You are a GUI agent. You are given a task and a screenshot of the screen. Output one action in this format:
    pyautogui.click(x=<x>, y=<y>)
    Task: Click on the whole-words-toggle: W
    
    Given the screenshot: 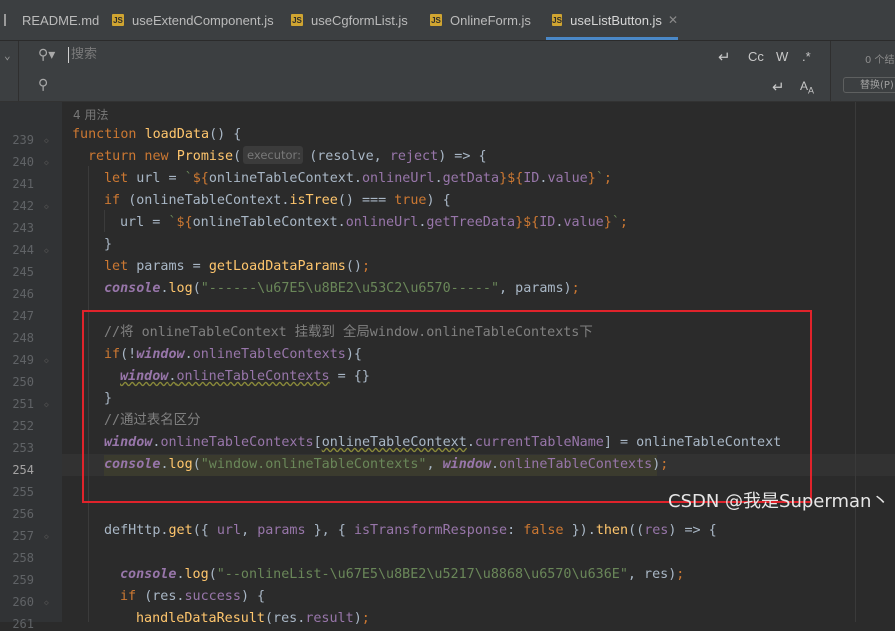 What is the action you would take?
    pyautogui.click(x=782, y=56)
    